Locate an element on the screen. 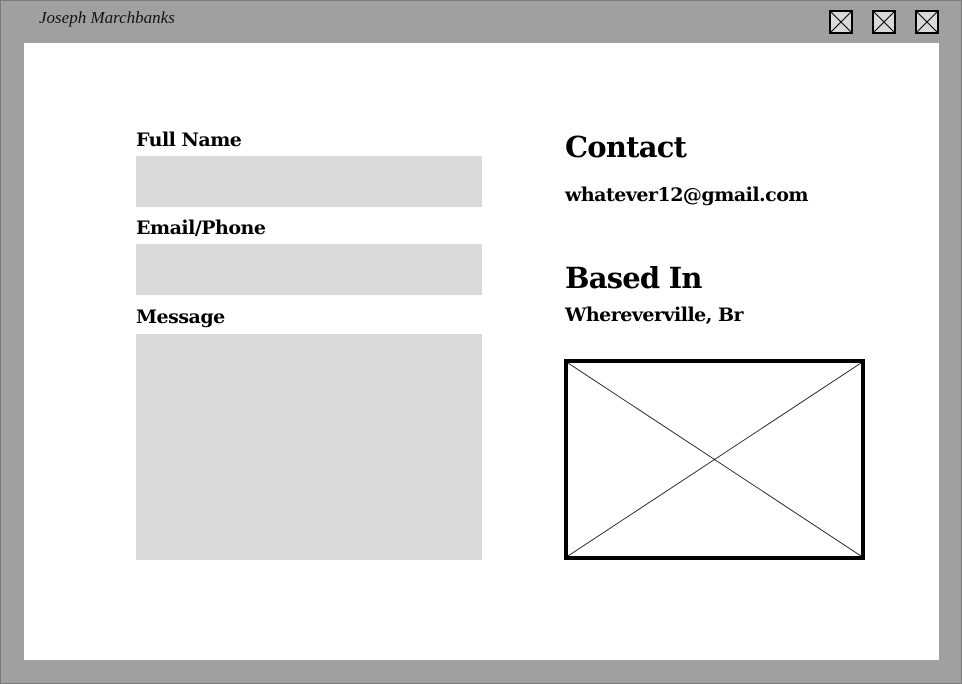 The height and width of the screenshot is (684, 962). email-phone-label: Email/Phone is located at coordinates (201, 228).